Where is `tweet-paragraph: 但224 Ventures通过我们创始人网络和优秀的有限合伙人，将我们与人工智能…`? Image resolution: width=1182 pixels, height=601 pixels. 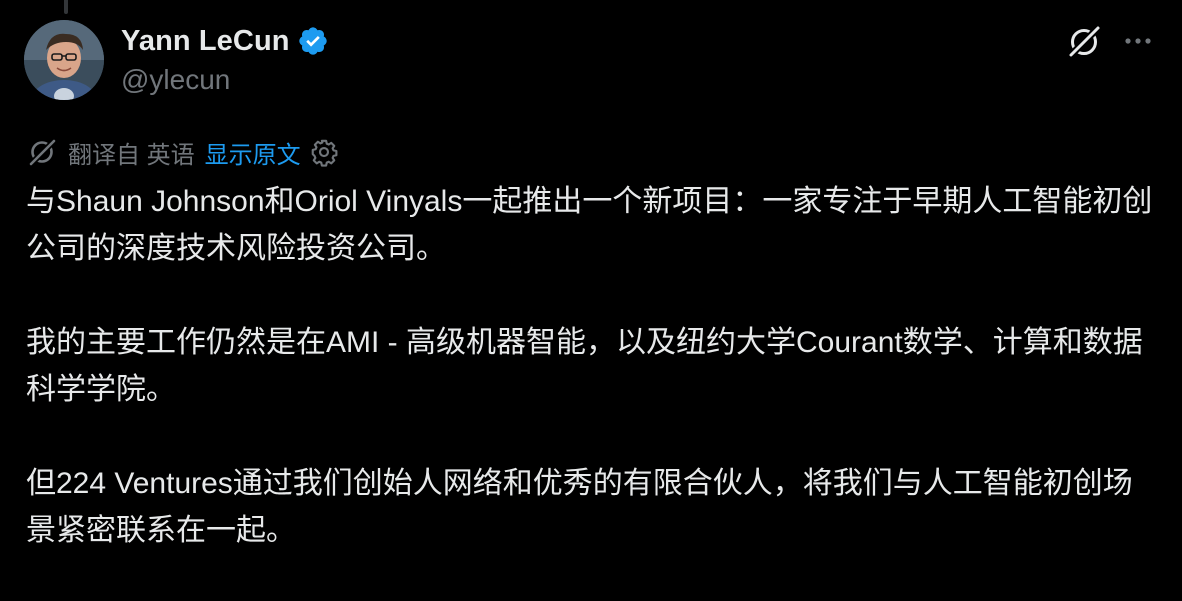
tweet-paragraph: 但224 Ventures通过我们创始人网络和优秀的有限合伙人，将我们与人工智能… is located at coordinates (579, 507).